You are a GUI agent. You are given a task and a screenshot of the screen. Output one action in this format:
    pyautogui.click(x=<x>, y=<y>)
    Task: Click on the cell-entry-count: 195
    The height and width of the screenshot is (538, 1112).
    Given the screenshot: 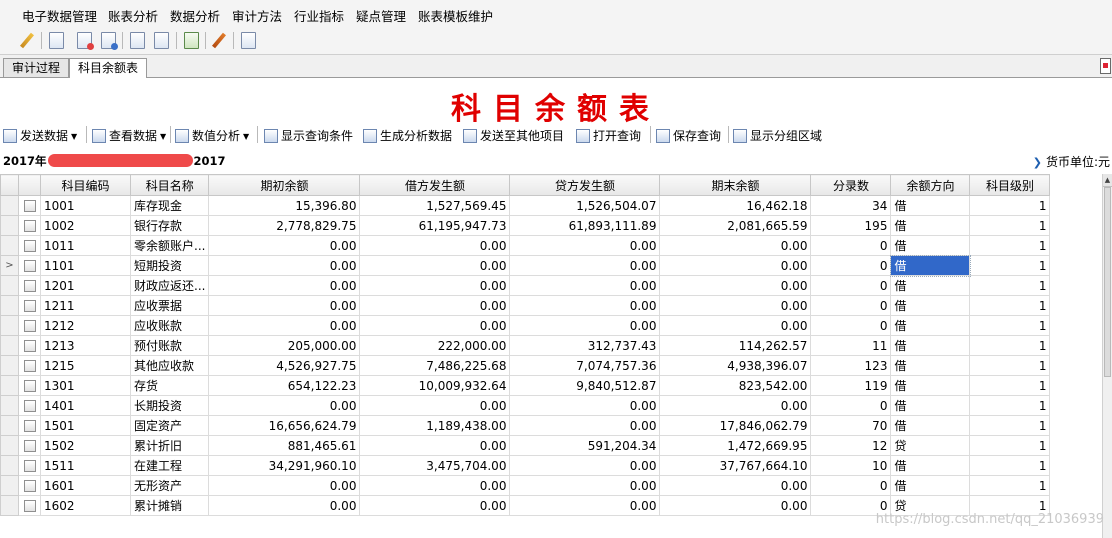 What is the action you would take?
    pyautogui.click(x=851, y=225)
    